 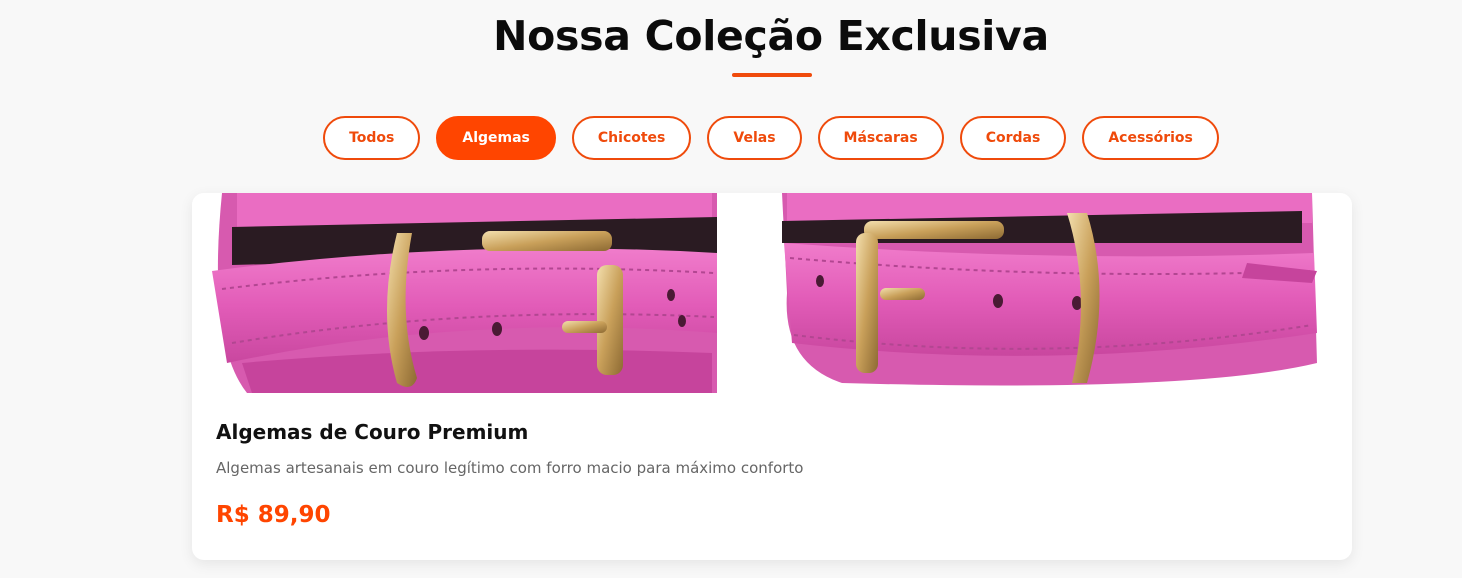 I want to click on filter-chicotes: Chicotes, so click(x=631, y=138).